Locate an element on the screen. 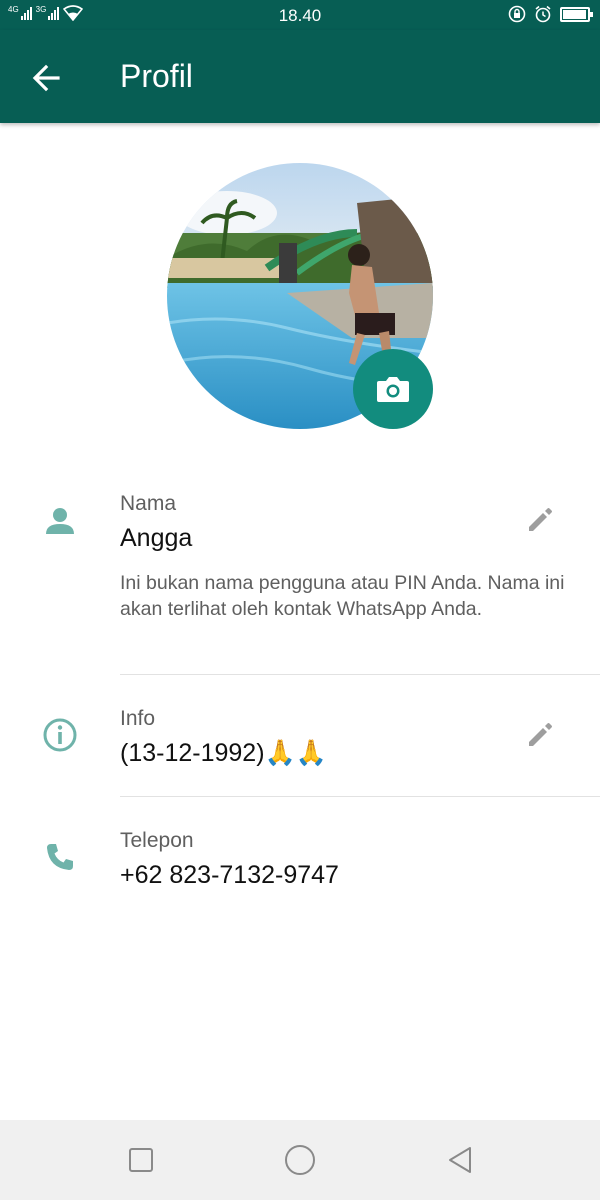 This screenshot has width=600, height=1200. profile-photo-container is located at coordinates (300, 296).